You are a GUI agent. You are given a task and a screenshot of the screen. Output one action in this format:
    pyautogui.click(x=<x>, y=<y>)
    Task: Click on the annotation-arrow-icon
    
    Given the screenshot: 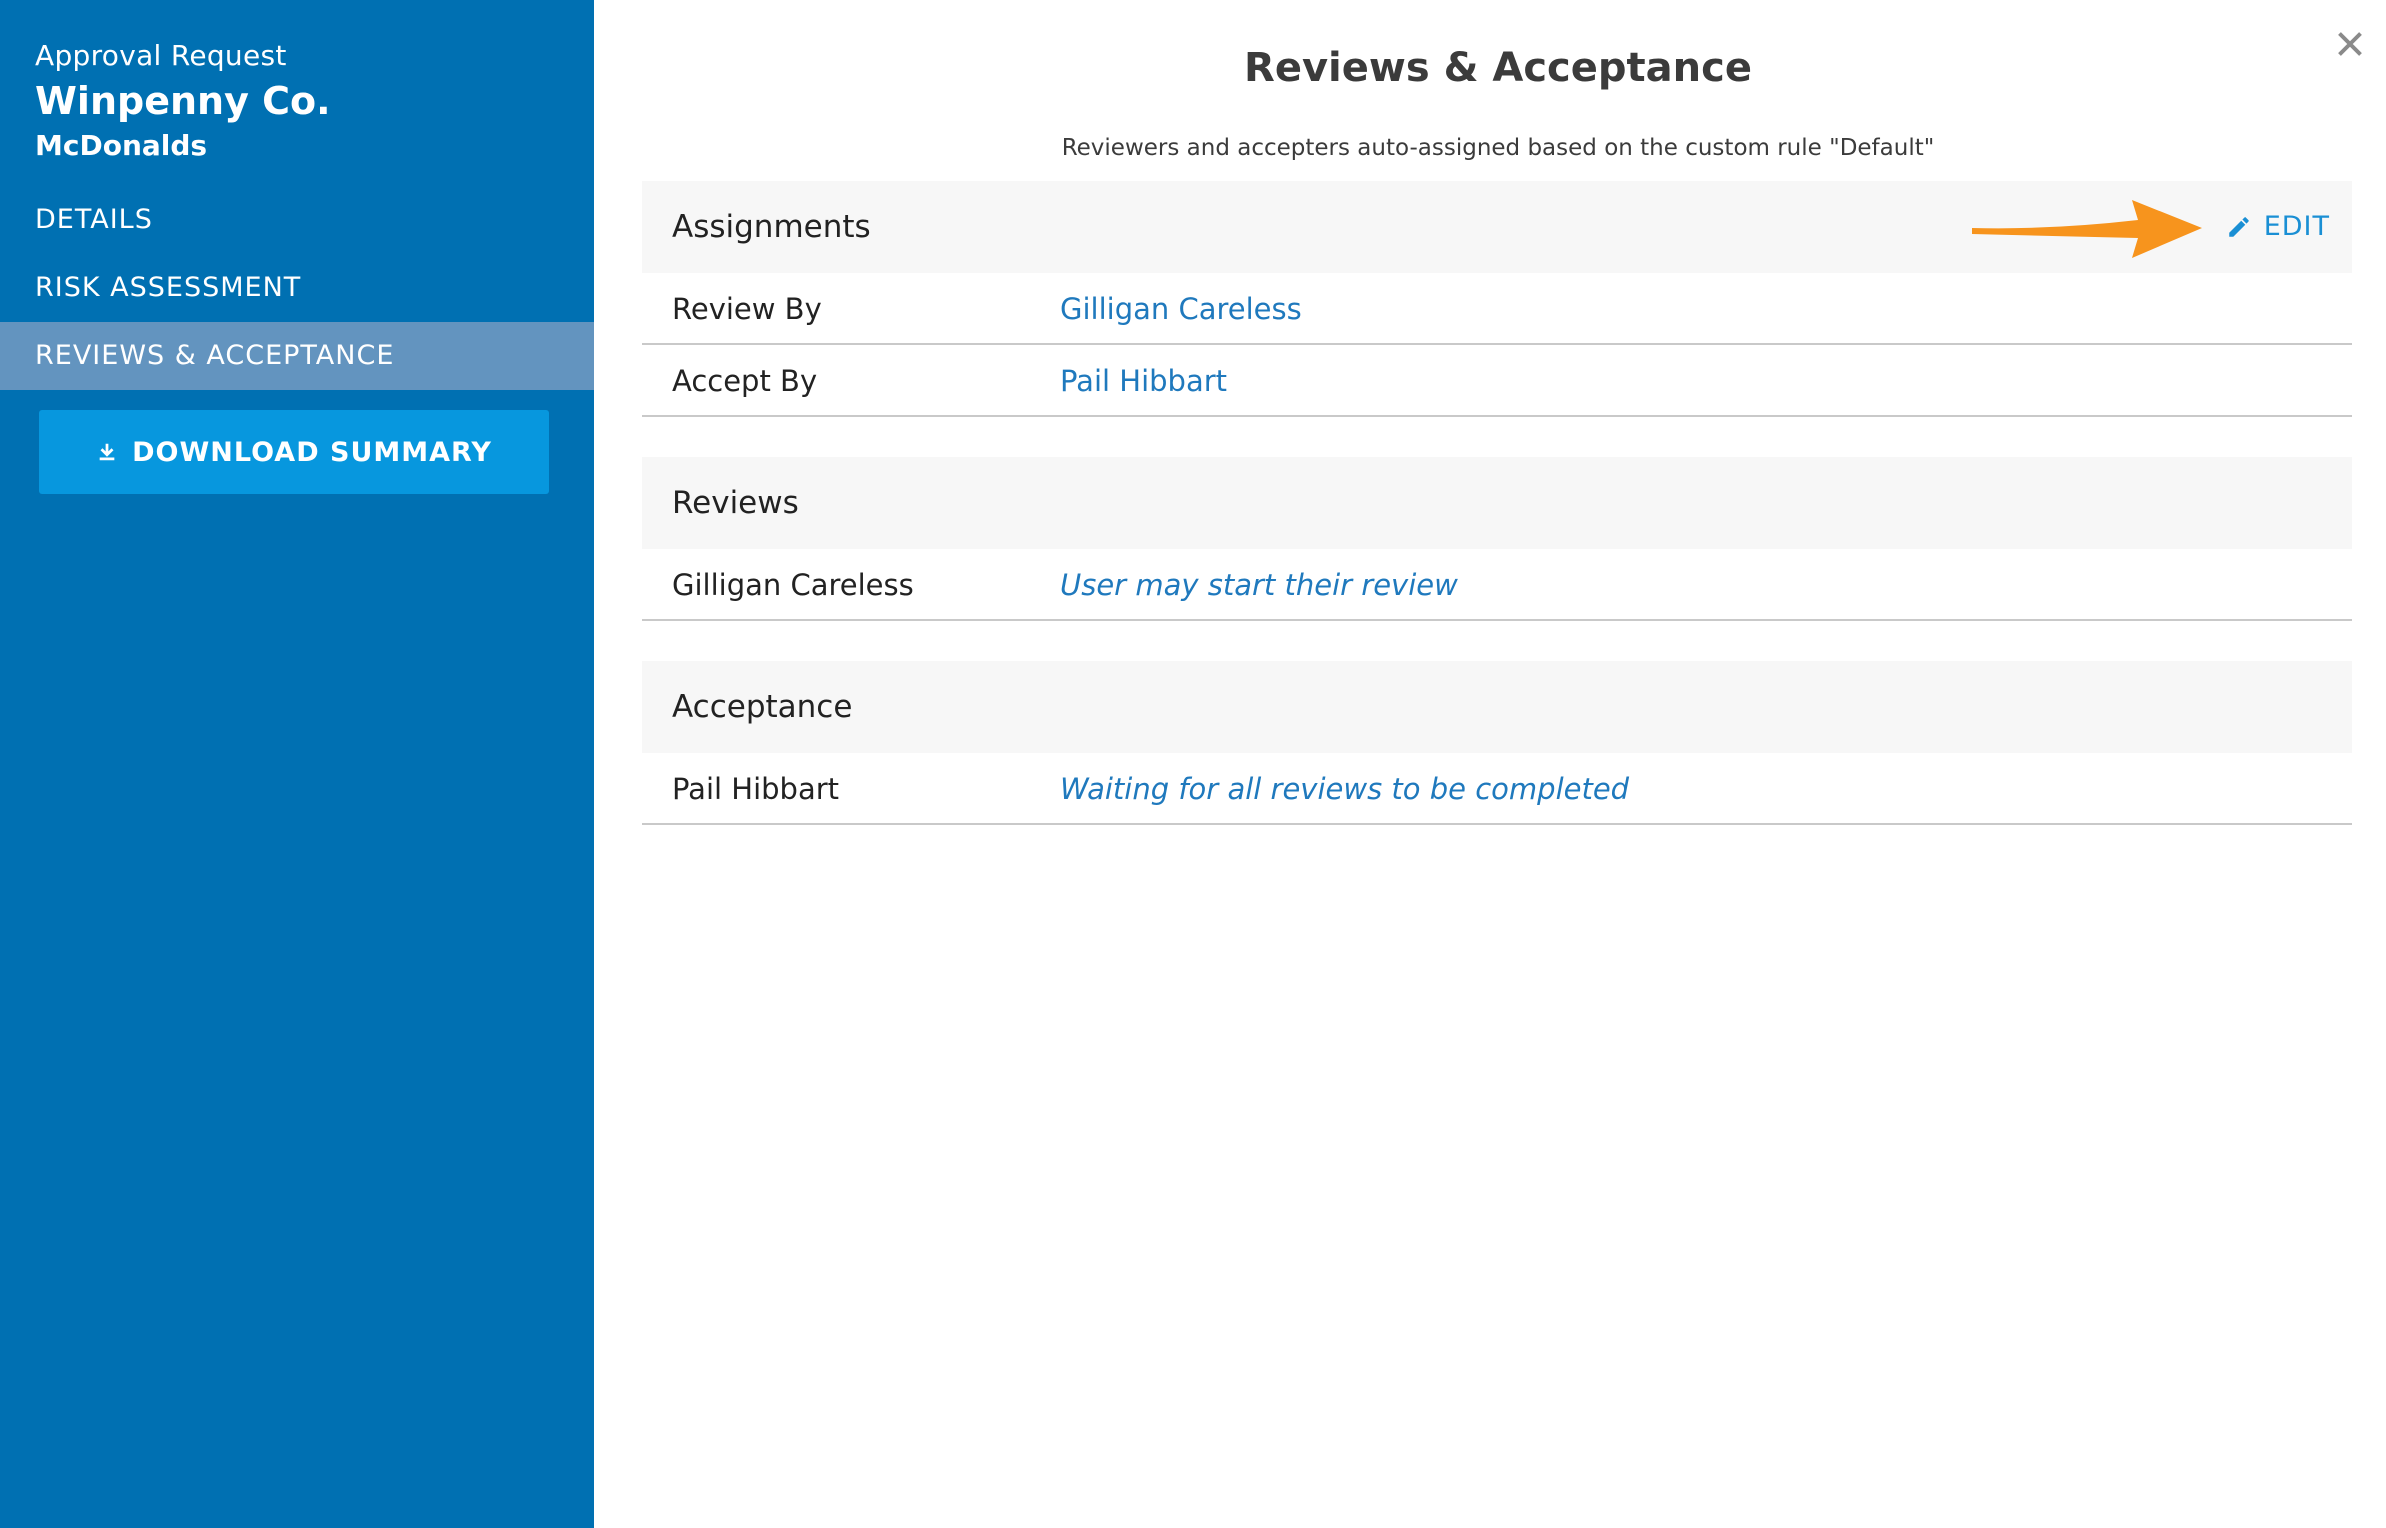 What is the action you would take?
    pyautogui.click(x=2087, y=229)
    